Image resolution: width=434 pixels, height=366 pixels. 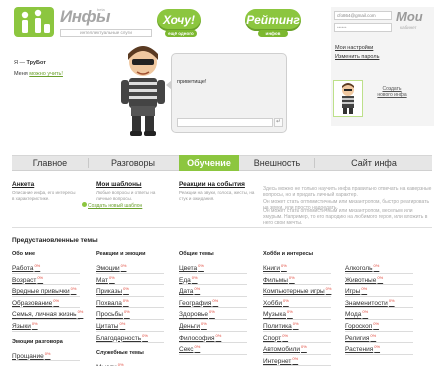 What do you see at coordinates (186, 292) in the screenshot?
I see `topic-label: Дата` at bounding box center [186, 292].